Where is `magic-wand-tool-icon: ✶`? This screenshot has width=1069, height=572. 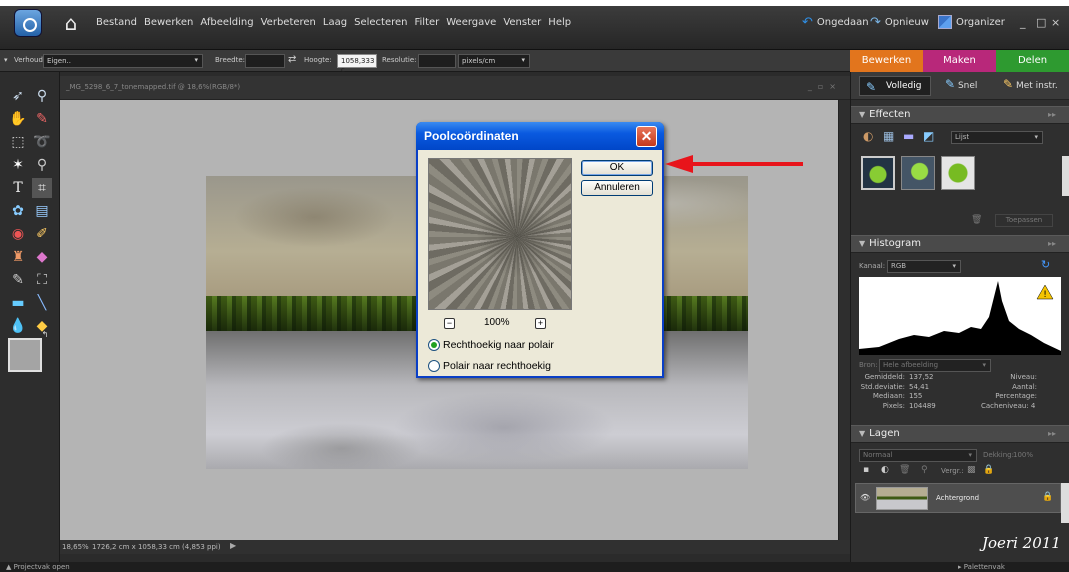 magic-wand-tool-icon: ✶ is located at coordinates (18, 165).